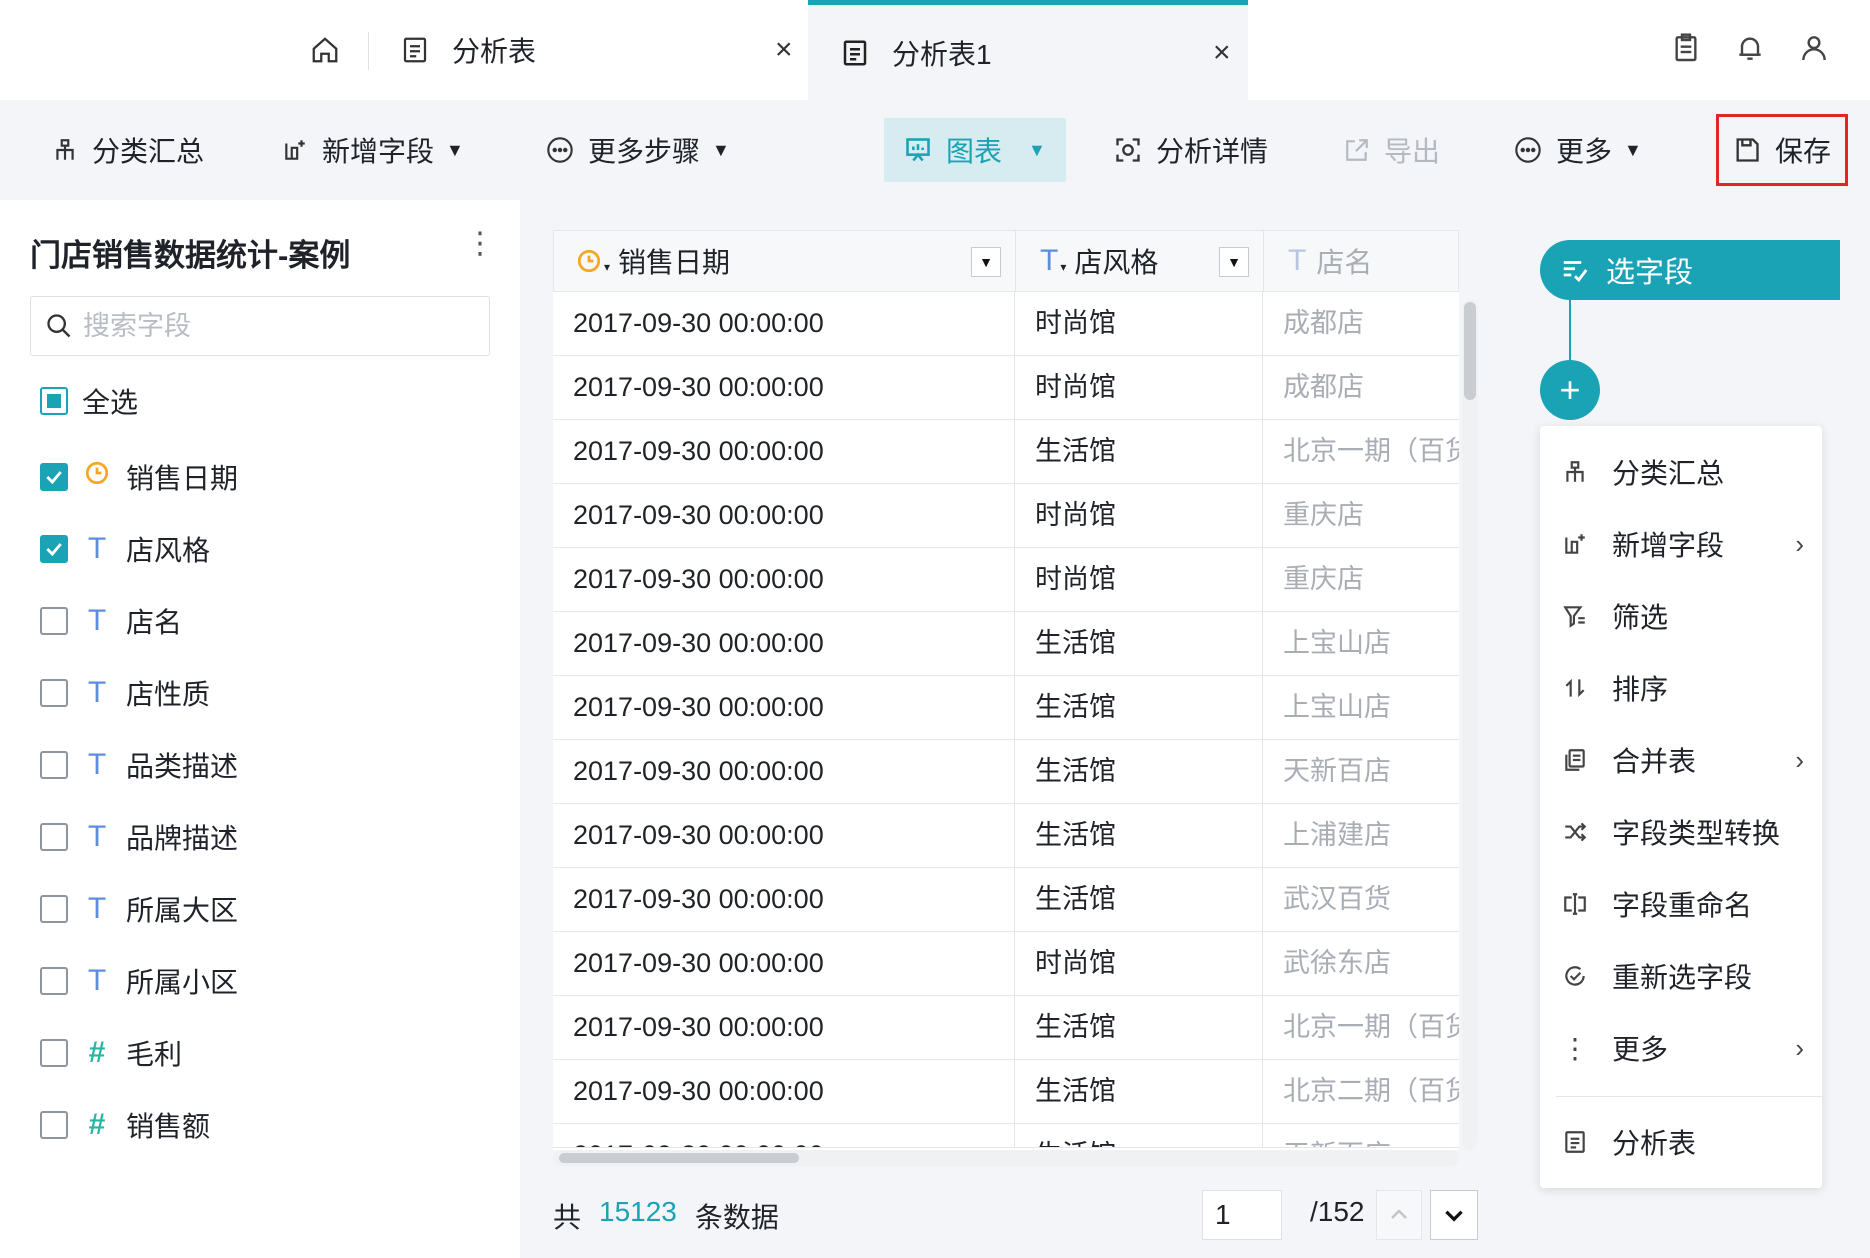  Describe the element at coordinates (139, 909) in the screenshot. I see `field-item-region: T 所属大区` at that location.